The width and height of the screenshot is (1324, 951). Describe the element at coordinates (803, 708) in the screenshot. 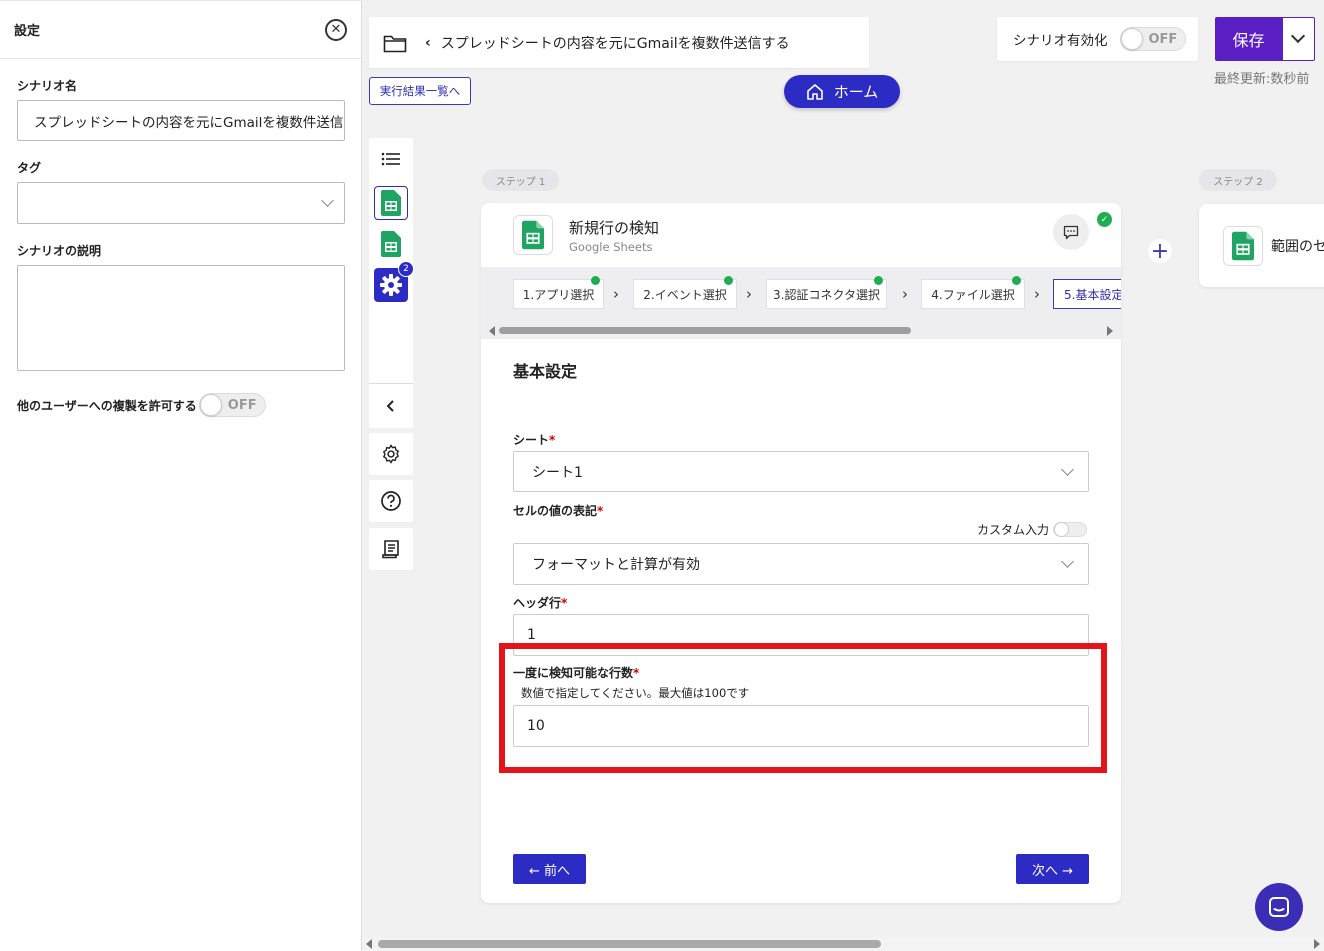

I see `highlight-annotation` at that location.